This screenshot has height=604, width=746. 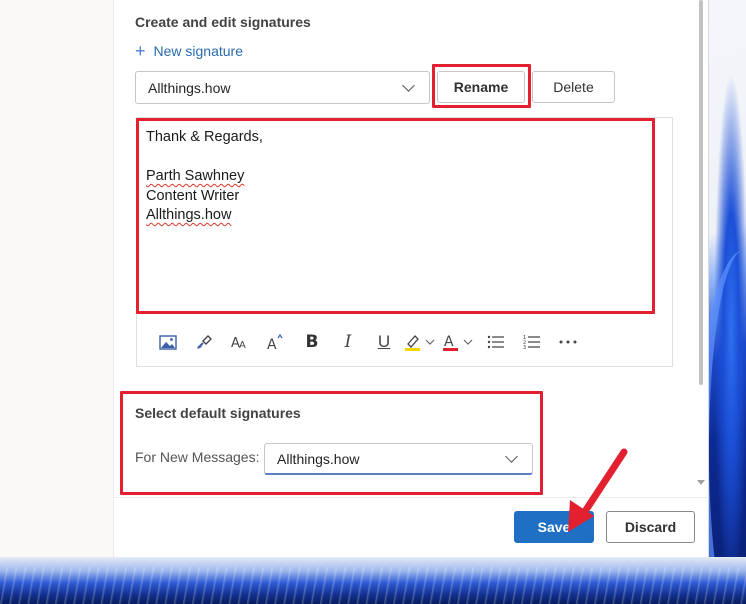 What do you see at coordinates (481, 86) in the screenshot?
I see `rename-highlight-box` at bounding box center [481, 86].